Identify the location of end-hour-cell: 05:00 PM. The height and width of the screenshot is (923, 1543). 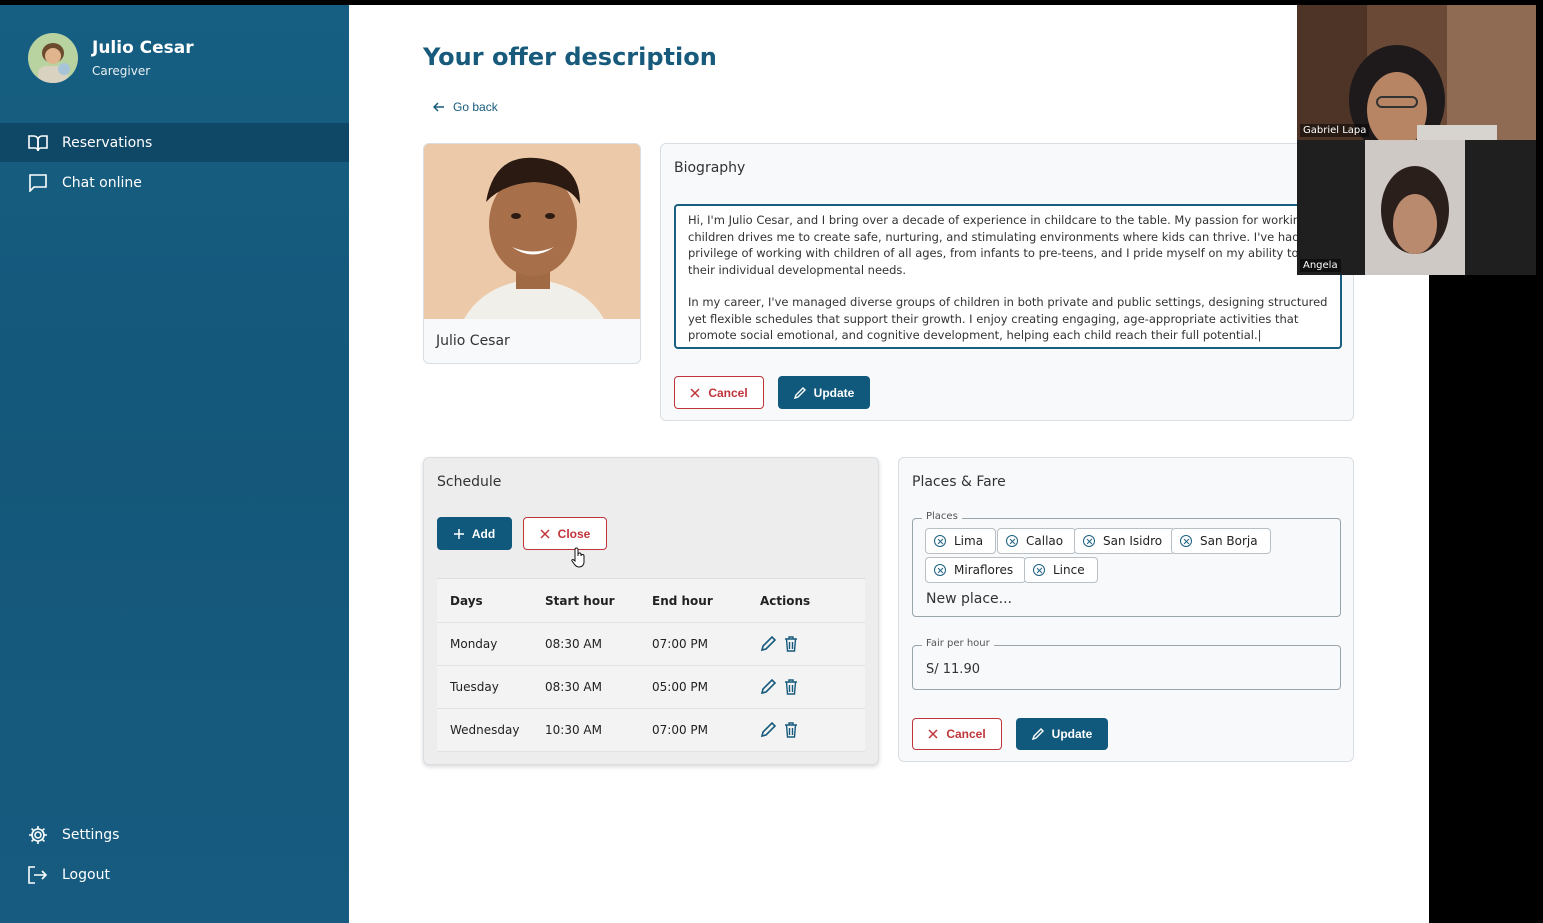
(680, 687).